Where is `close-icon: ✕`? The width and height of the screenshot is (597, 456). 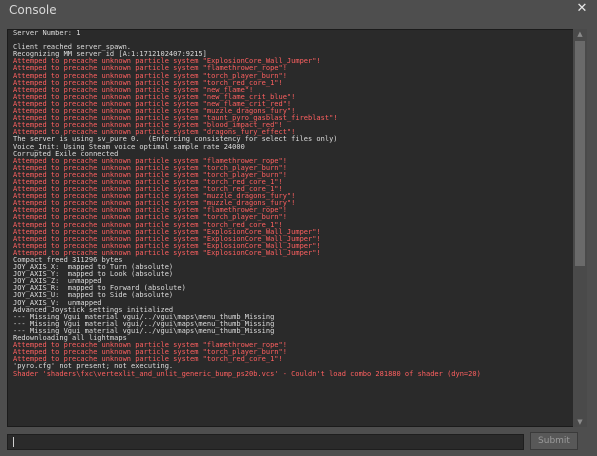 close-icon: ✕ is located at coordinates (582, 9).